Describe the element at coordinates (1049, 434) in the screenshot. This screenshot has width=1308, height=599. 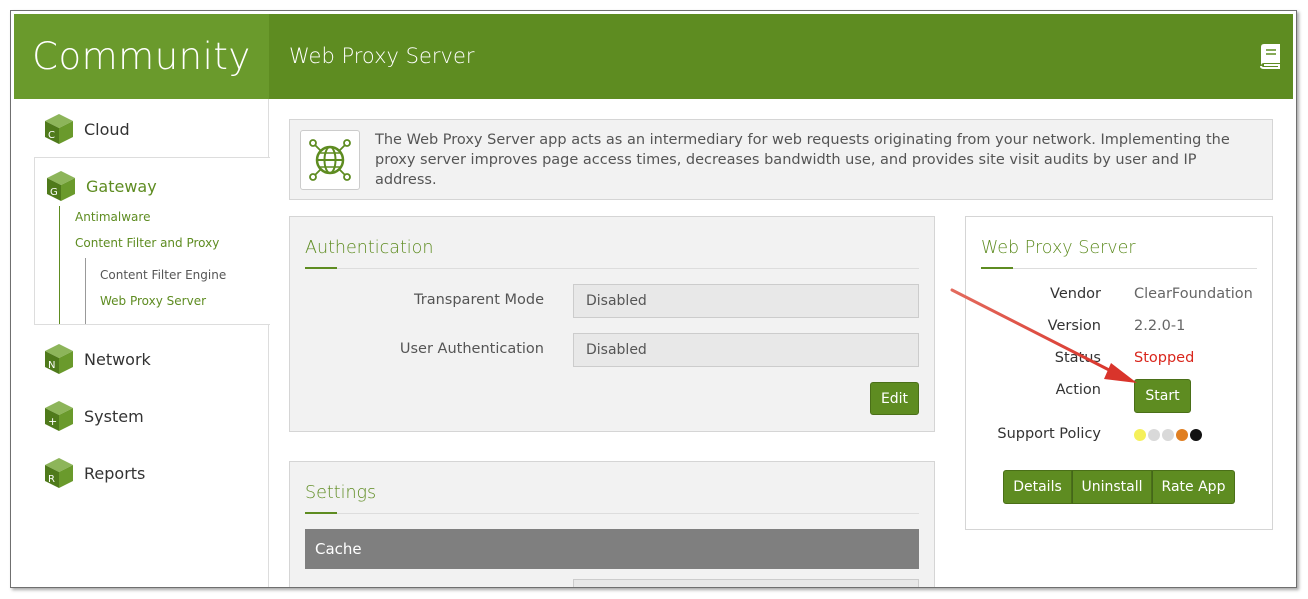
I see `support-policy-label: Support Policy` at that location.